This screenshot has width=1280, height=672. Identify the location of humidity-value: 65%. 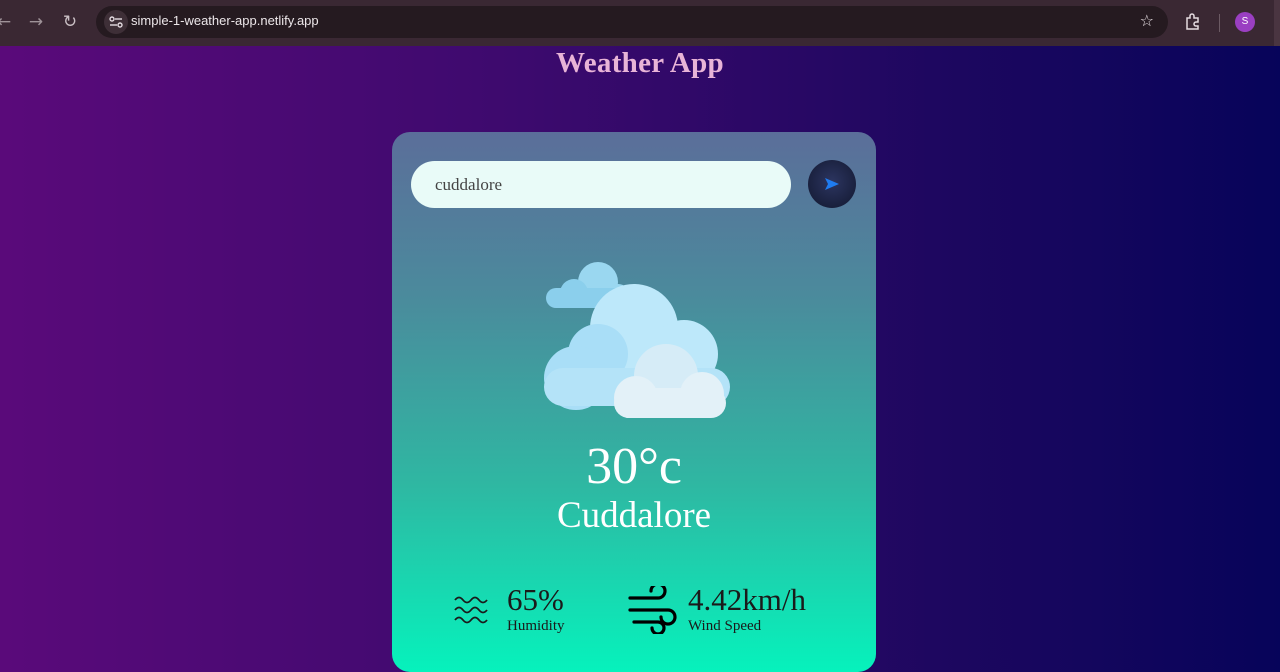
(535, 599).